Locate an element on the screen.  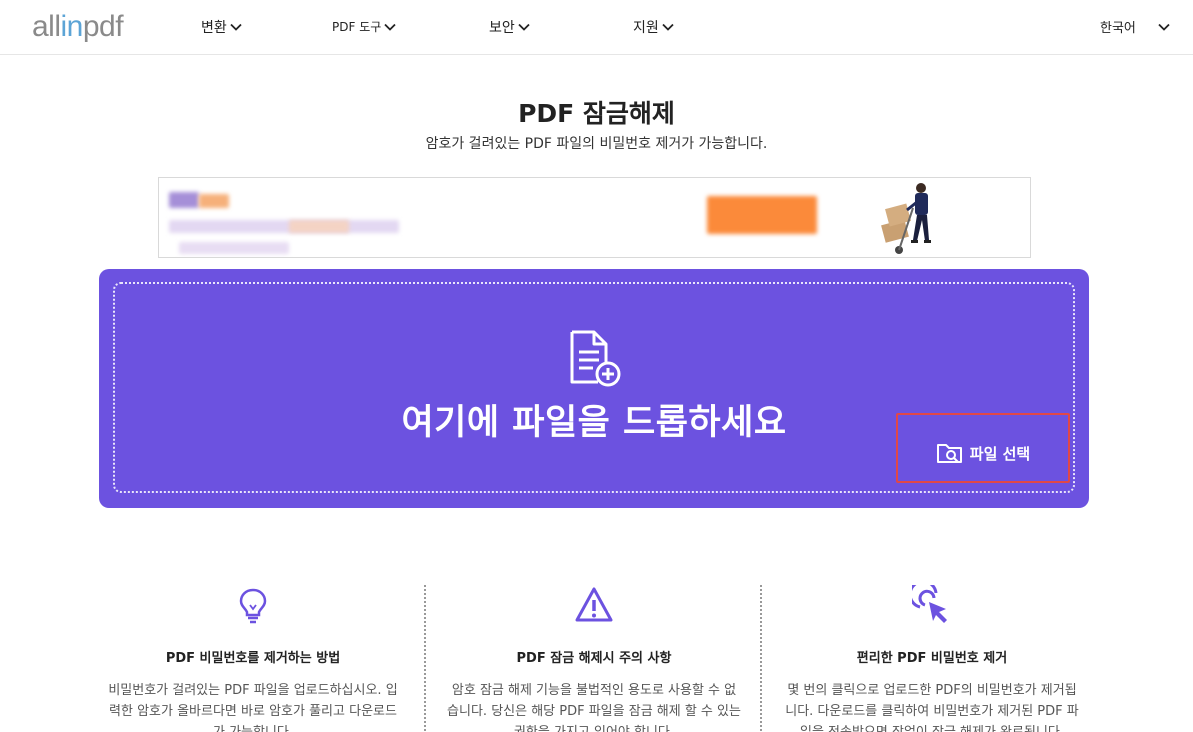
ad-banner is located at coordinates (594, 217).